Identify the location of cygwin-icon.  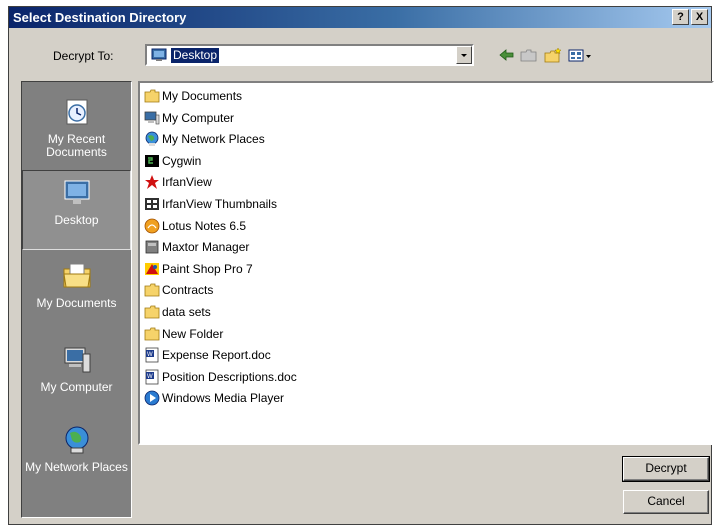
(152, 160).